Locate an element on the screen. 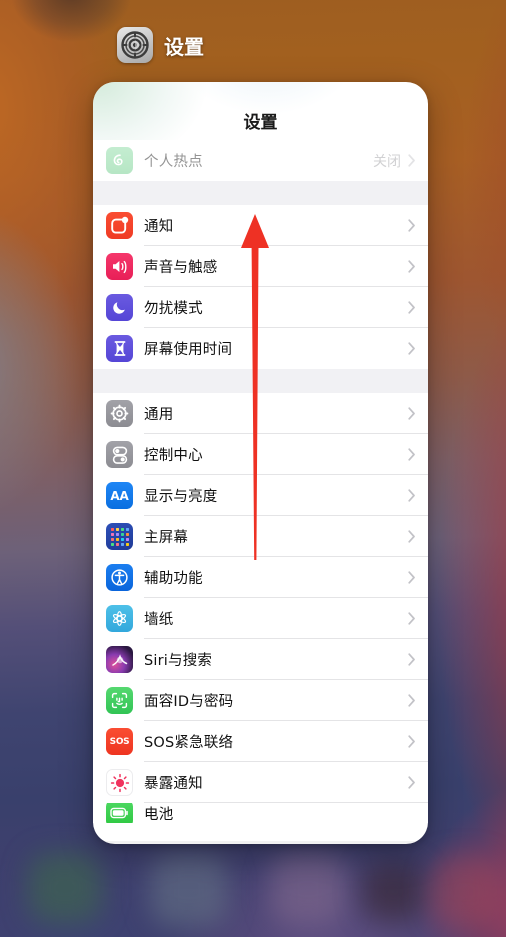  settings-row-label: 个人热点 is located at coordinates (173, 162).